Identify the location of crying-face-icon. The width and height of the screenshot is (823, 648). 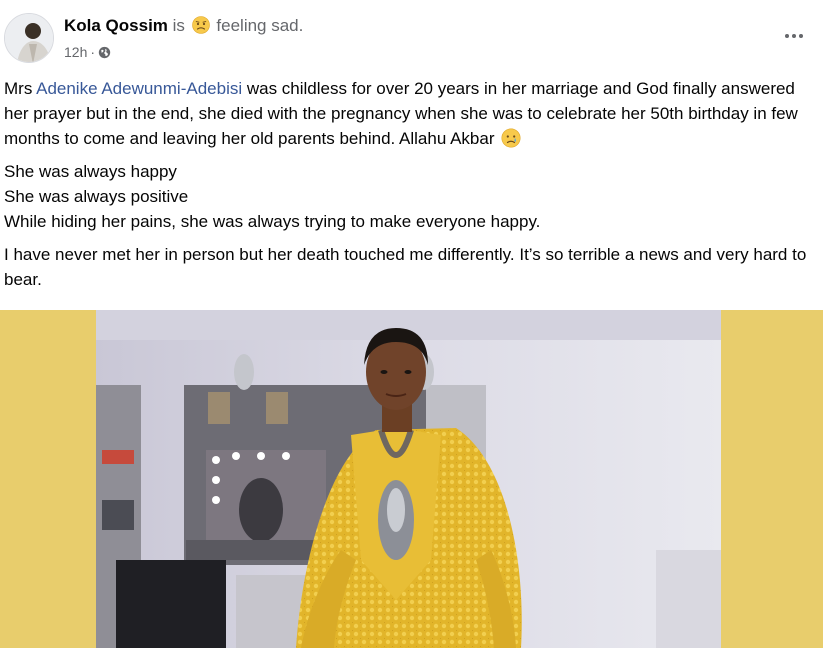
(511, 138).